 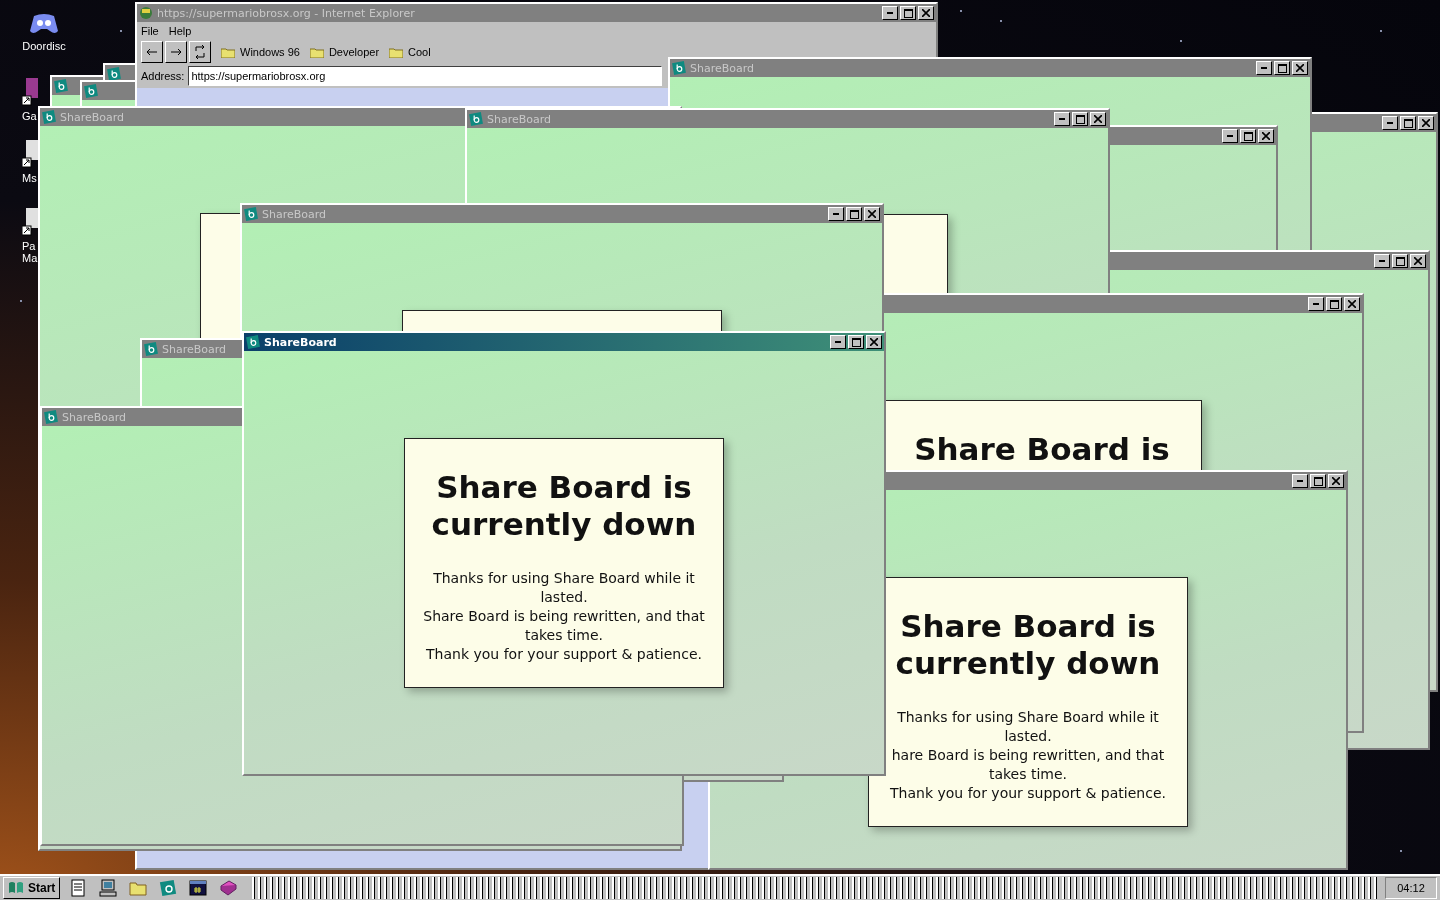 What do you see at coordinates (180, 31) in the screenshot?
I see `menu-item: Help` at bounding box center [180, 31].